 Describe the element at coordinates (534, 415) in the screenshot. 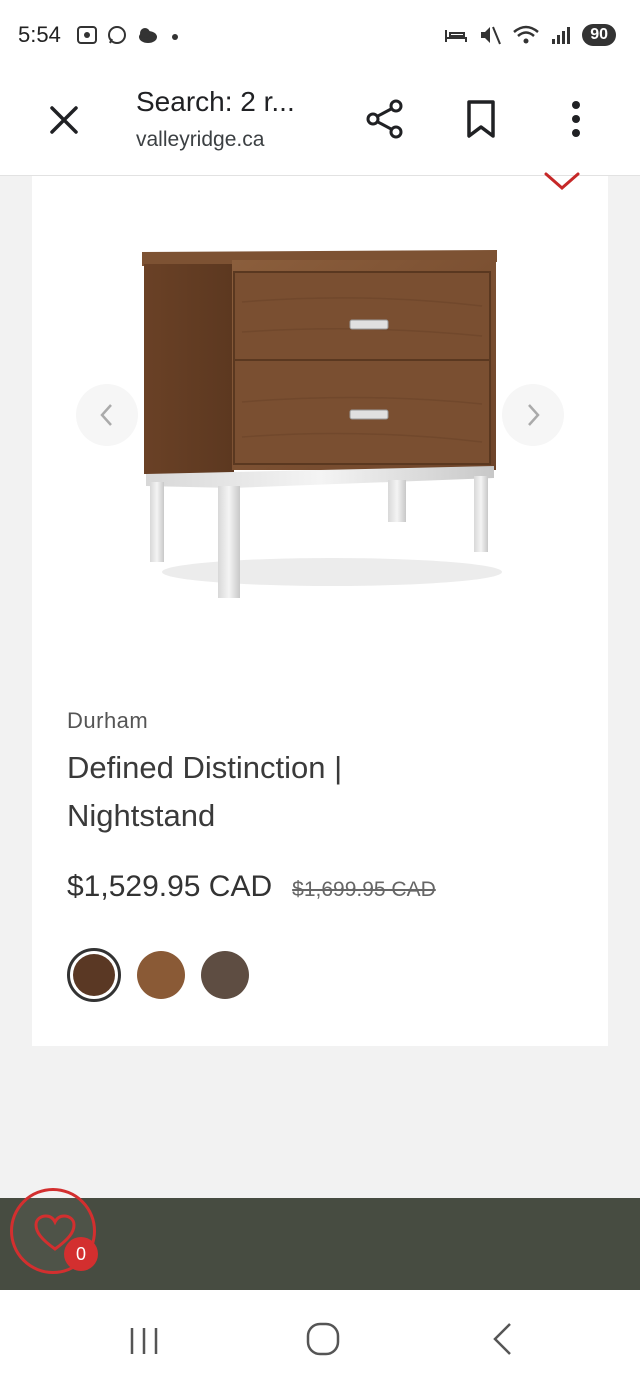

I see `chevron-right-icon` at that location.